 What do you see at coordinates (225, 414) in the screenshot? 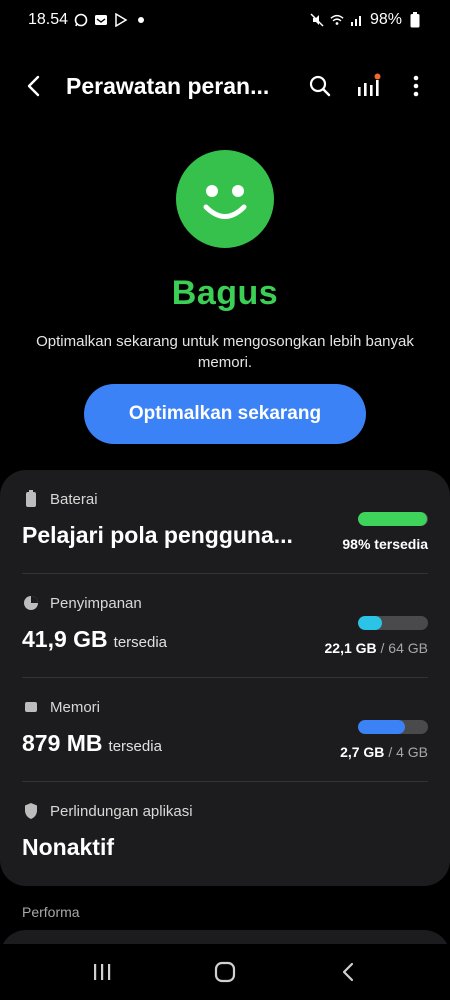
I see `optimize-now-button: Optimalkan sekarang` at bounding box center [225, 414].